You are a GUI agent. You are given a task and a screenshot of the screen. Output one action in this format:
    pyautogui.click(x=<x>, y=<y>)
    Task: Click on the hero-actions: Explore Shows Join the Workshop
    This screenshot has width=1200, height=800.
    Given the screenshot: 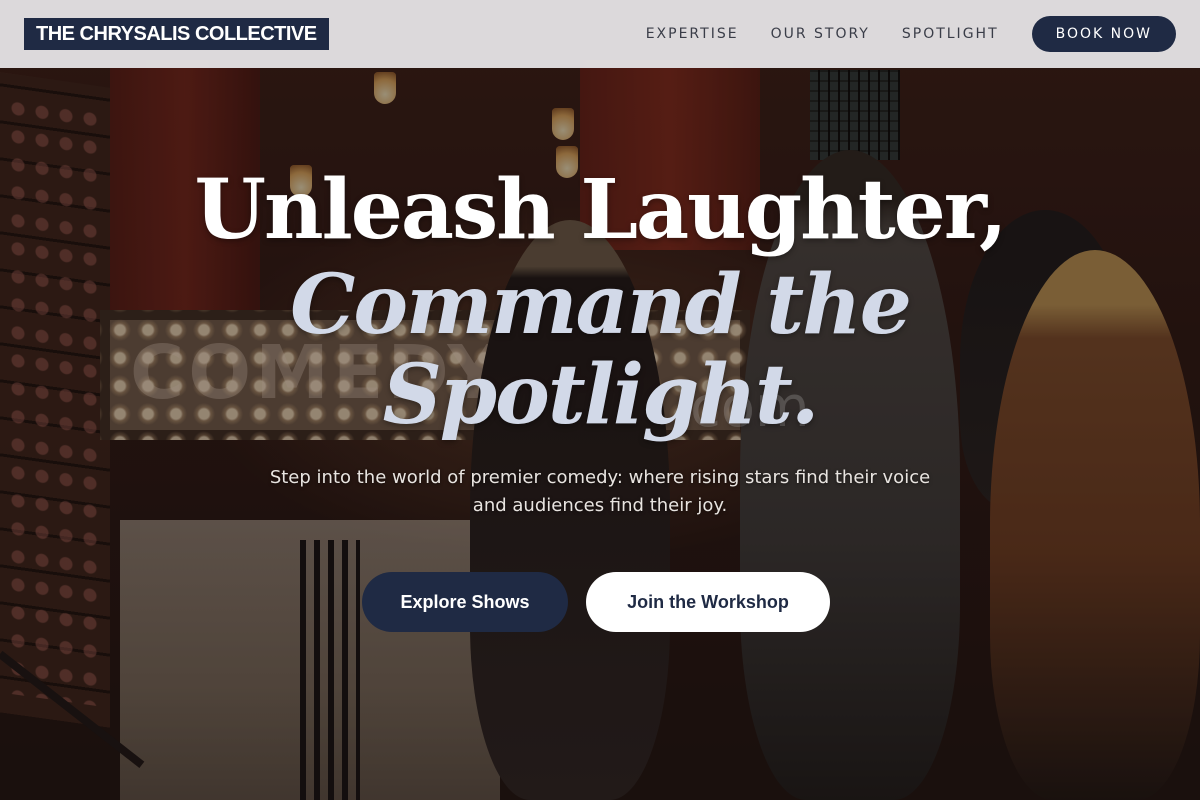 What is the action you would take?
    pyautogui.click(x=600, y=602)
    